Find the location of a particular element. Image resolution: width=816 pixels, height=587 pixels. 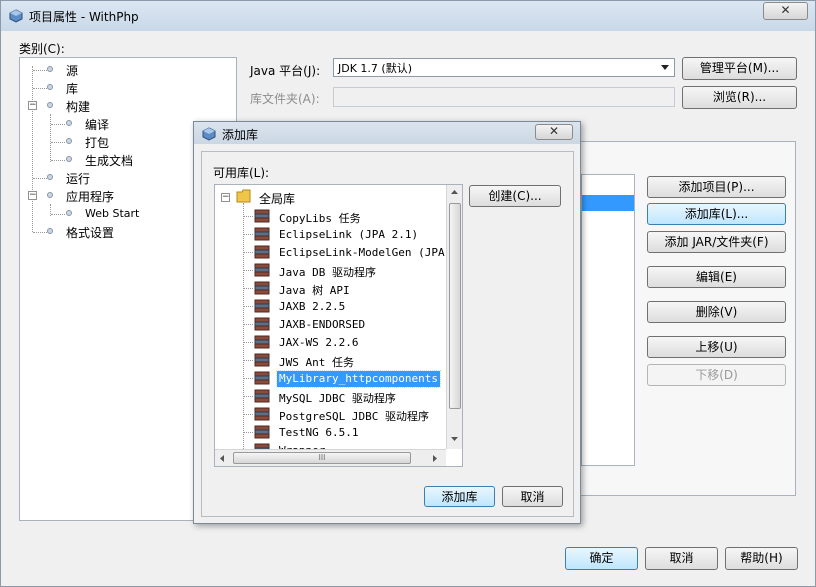

library-item-label: PostgreSQL JDBC 驱动程序 is located at coordinates (354, 416).